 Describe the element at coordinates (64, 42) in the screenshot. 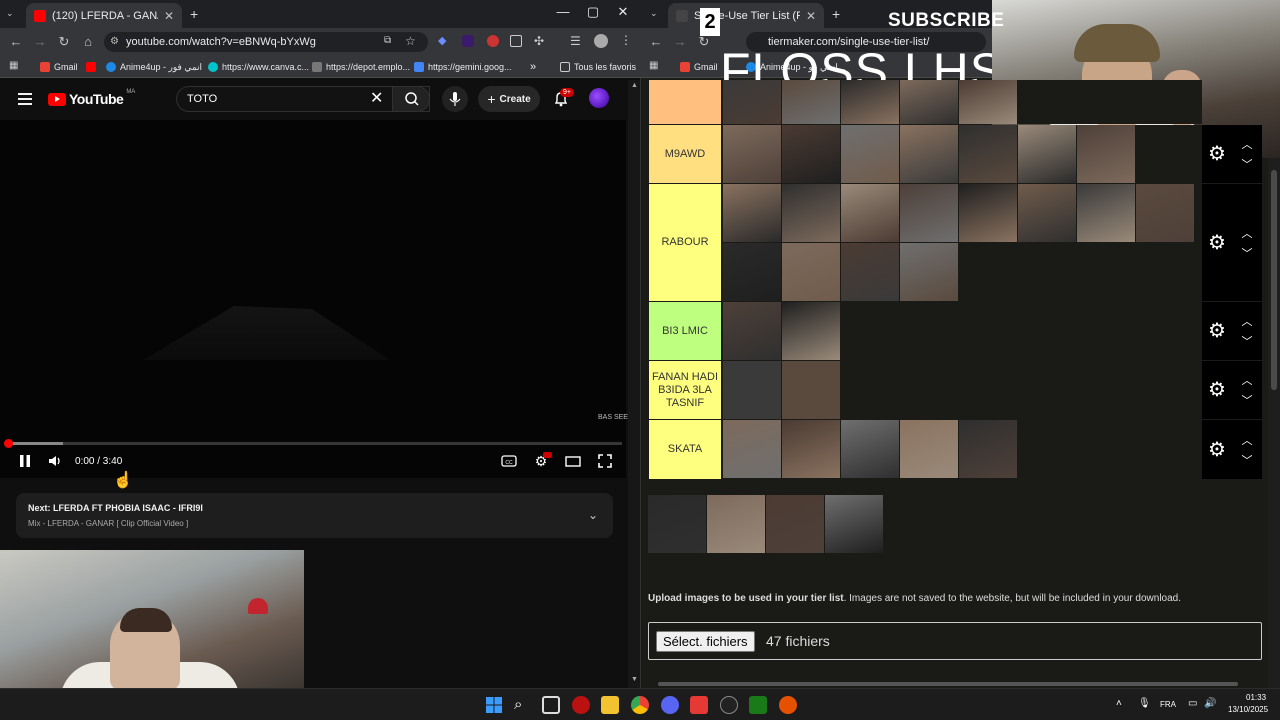

I see `reload-icon: ↻` at that location.